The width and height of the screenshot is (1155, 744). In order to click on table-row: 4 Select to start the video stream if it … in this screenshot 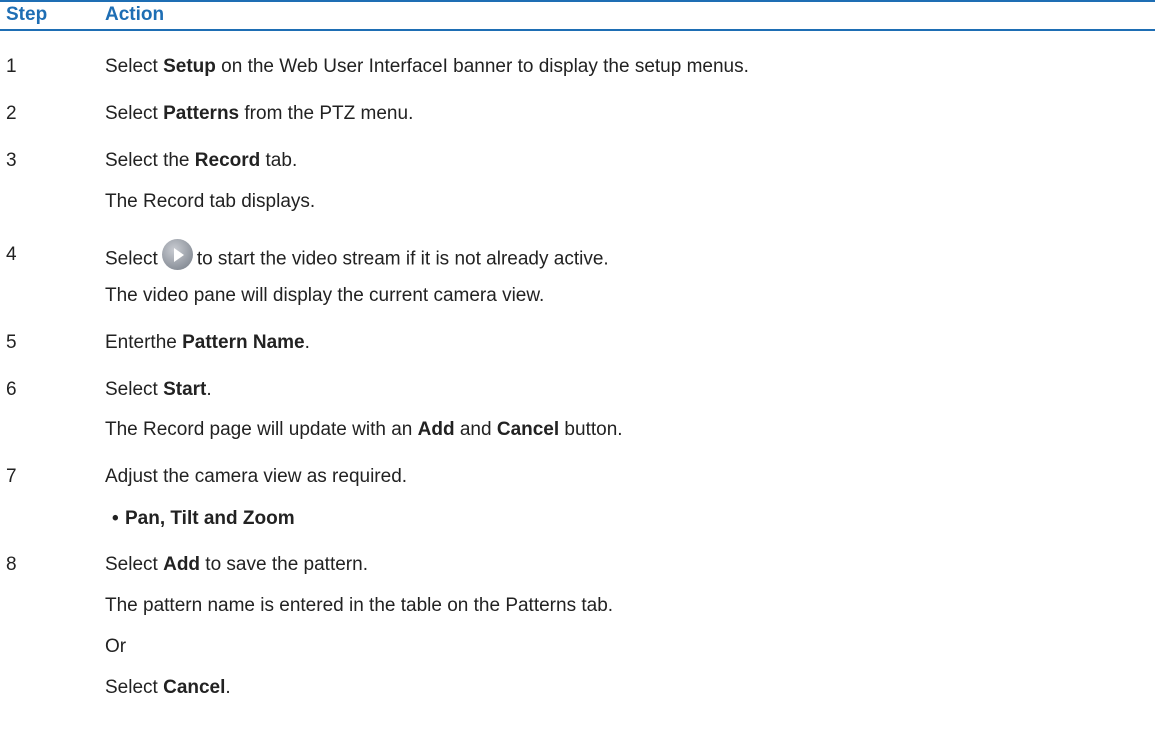, I will do `click(577, 254)`.